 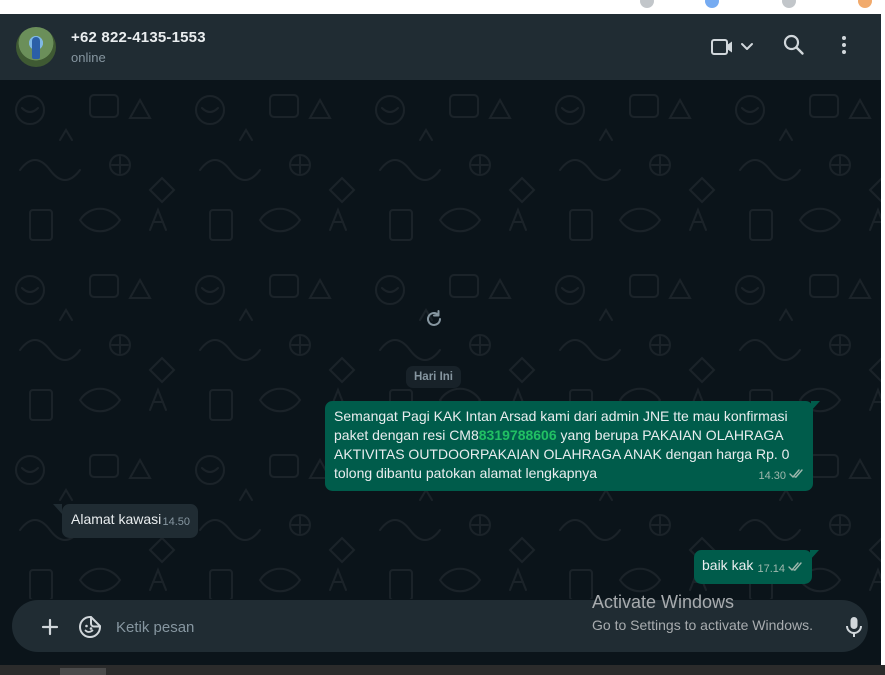 I want to click on toolbar-icon-fragment, so click(x=647, y=4).